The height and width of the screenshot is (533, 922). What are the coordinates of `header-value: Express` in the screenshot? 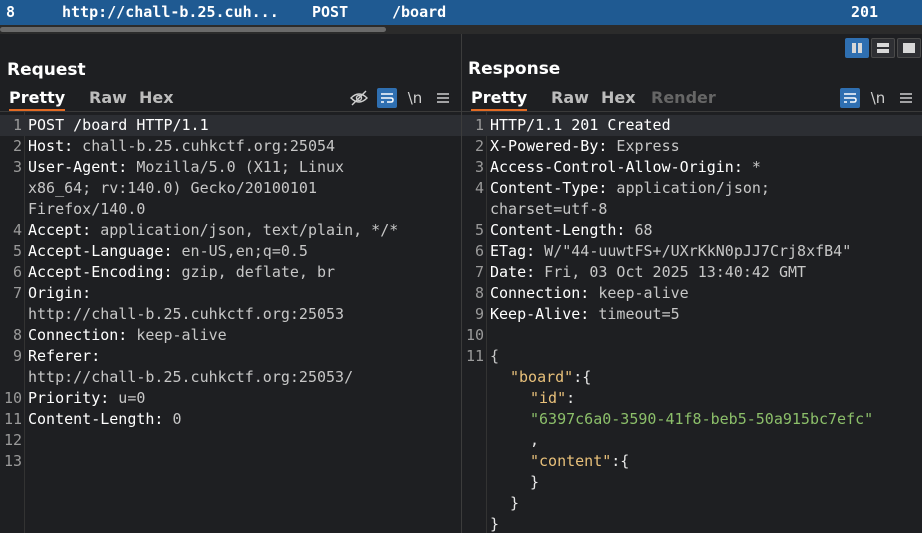 It's located at (643, 146).